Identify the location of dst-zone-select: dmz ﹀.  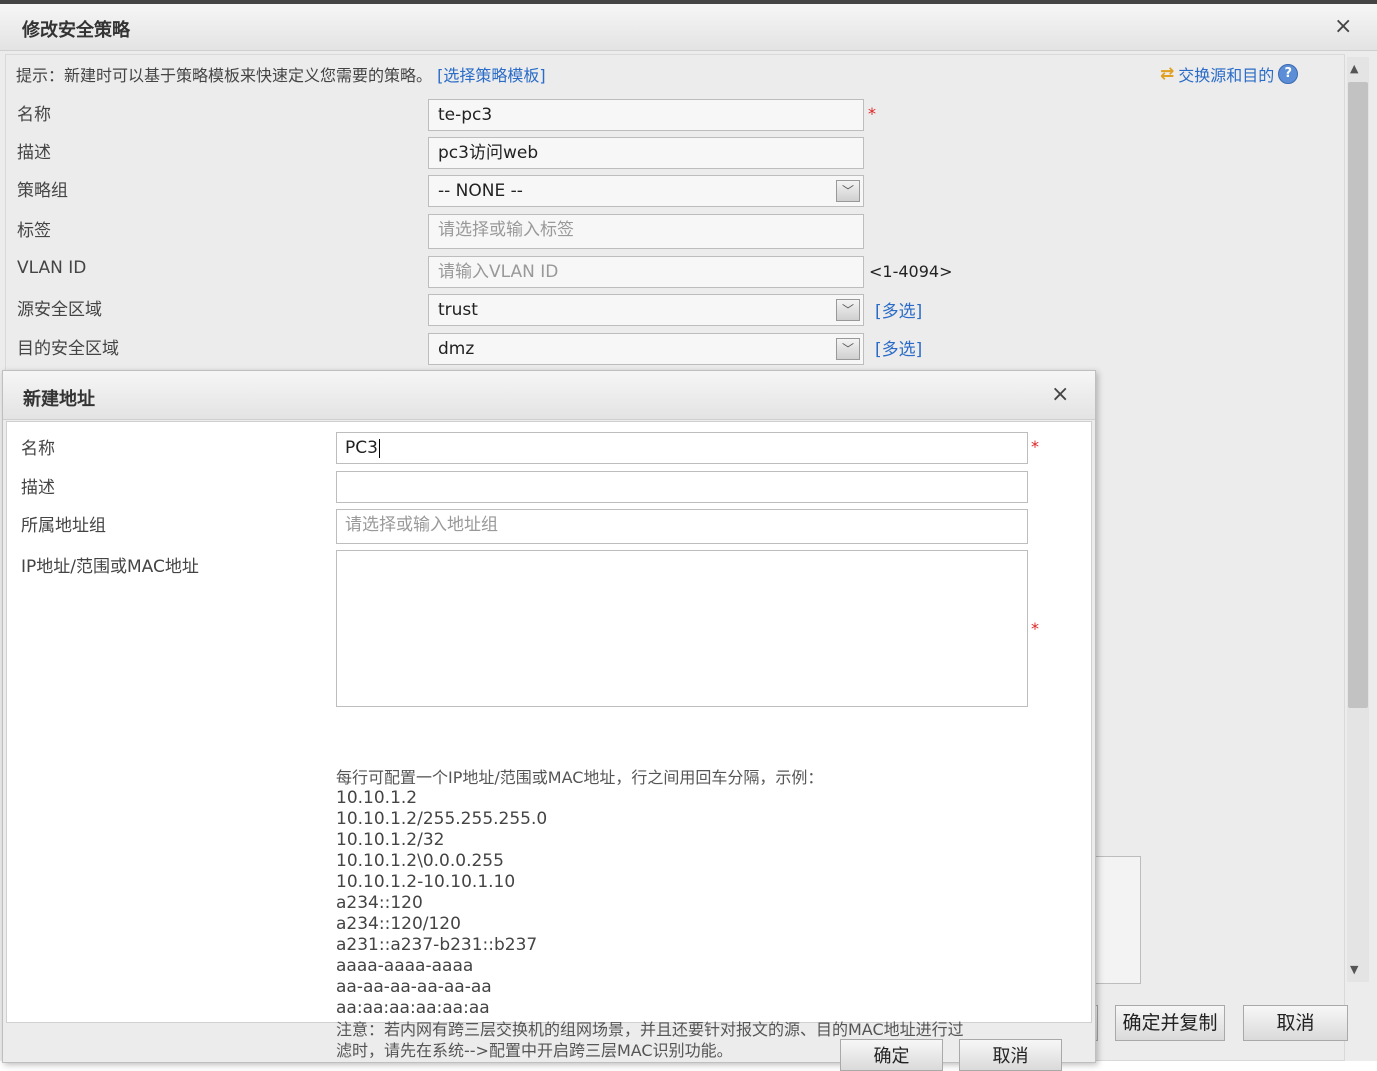
(646, 349).